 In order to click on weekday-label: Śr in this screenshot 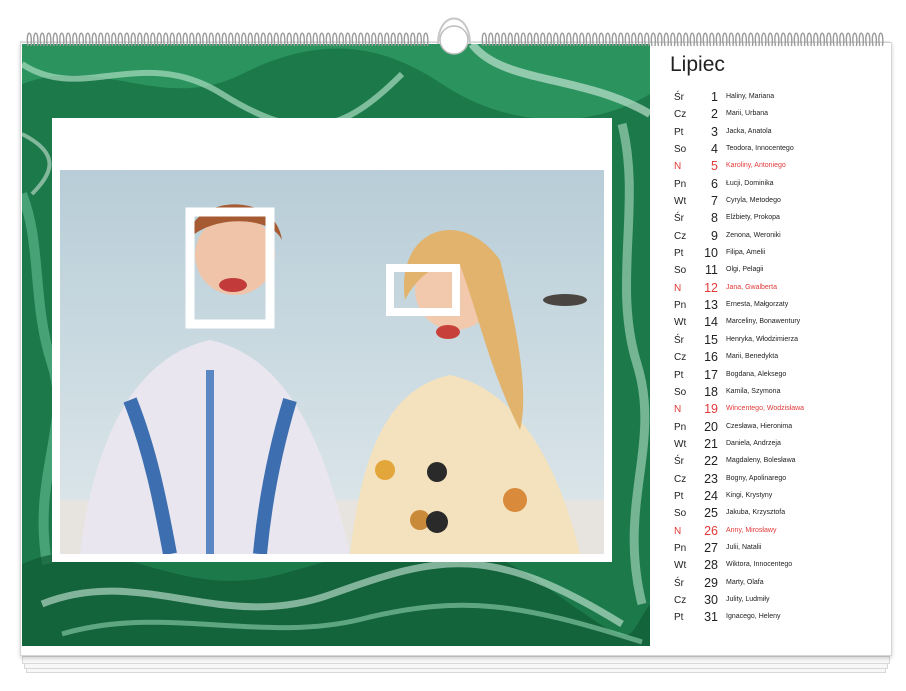, I will do `click(679, 97)`.